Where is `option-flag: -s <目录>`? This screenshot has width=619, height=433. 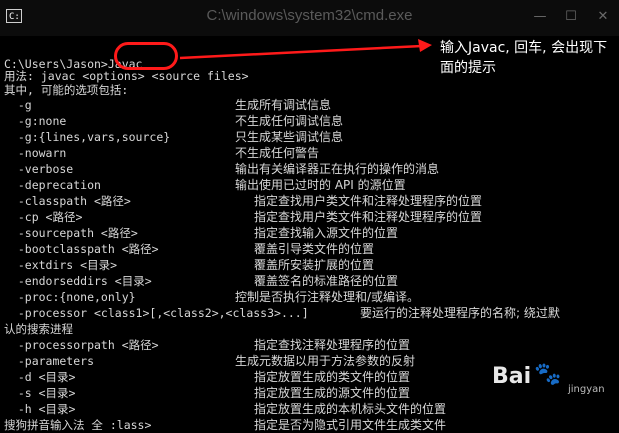
option-flag: -s <目录> is located at coordinates (40, 393).